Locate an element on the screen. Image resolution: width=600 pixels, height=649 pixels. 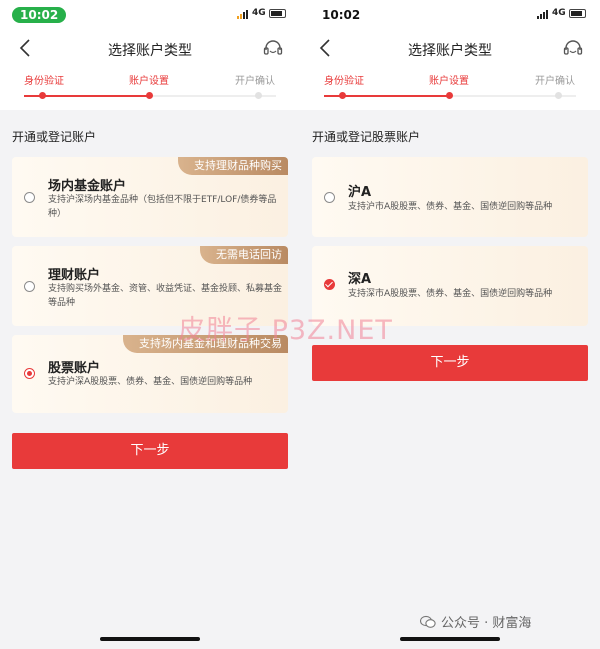
card-description: 支持深市A股股票、债券、基金、国债逆回购等品种 is located at coordinates (450, 294).